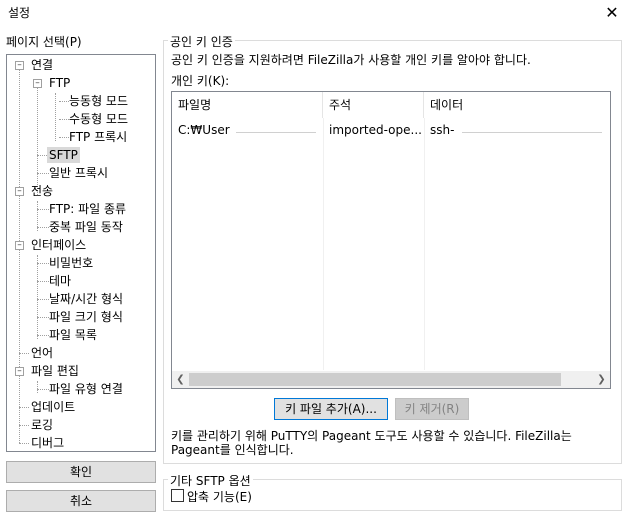 This screenshot has width=628, height=520. Describe the element at coordinates (375, 379) in the screenshot. I see `scrollbar-thumb` at that location.